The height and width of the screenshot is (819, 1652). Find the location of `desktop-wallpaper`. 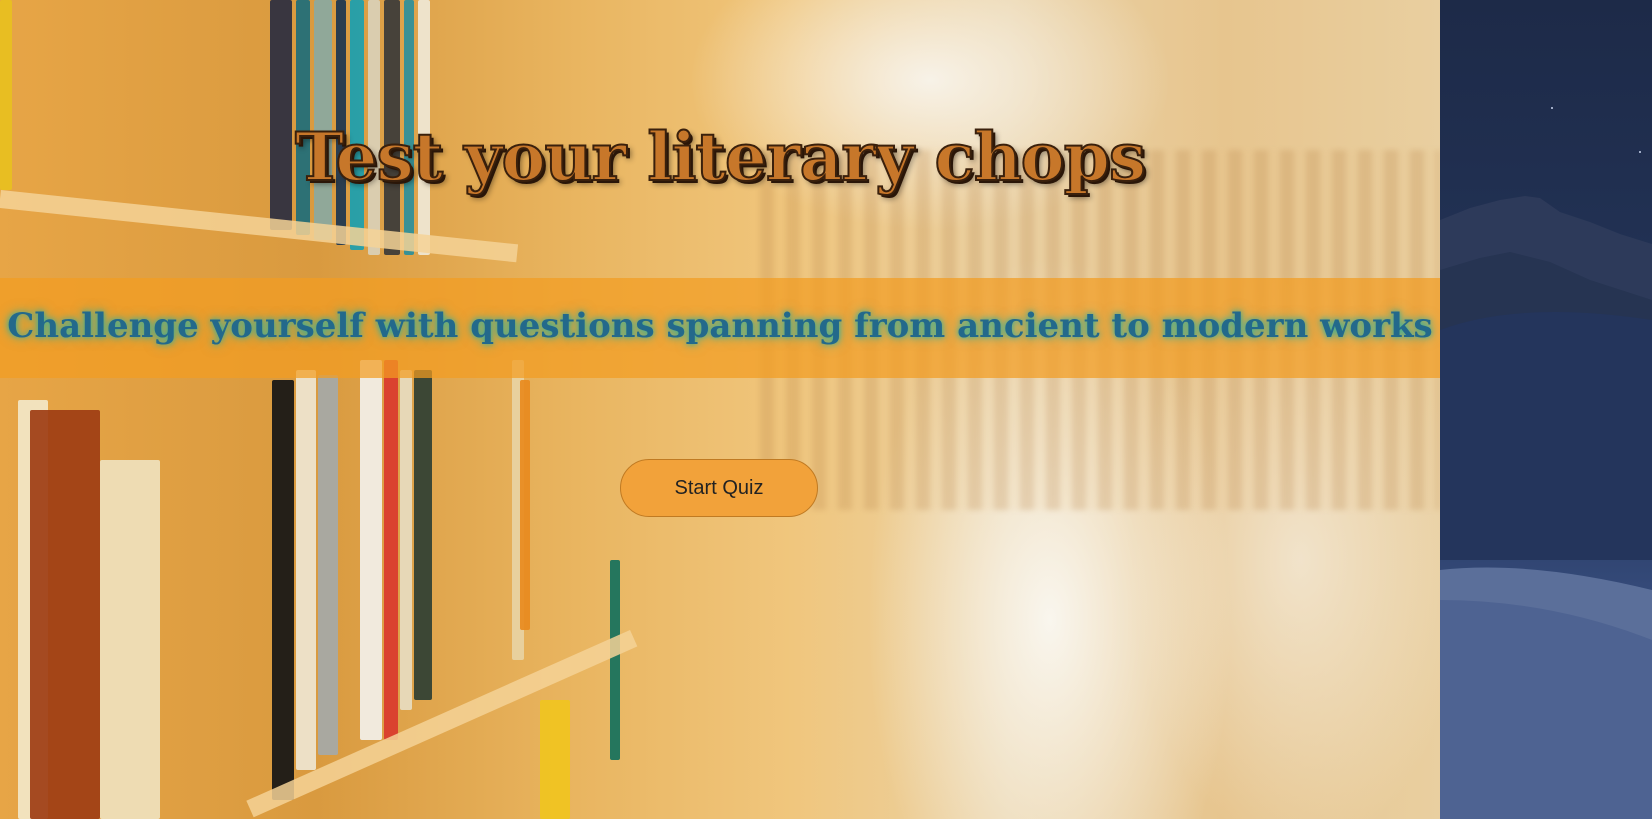

desktop-wallpaper is located at coordinates (1546, 409).